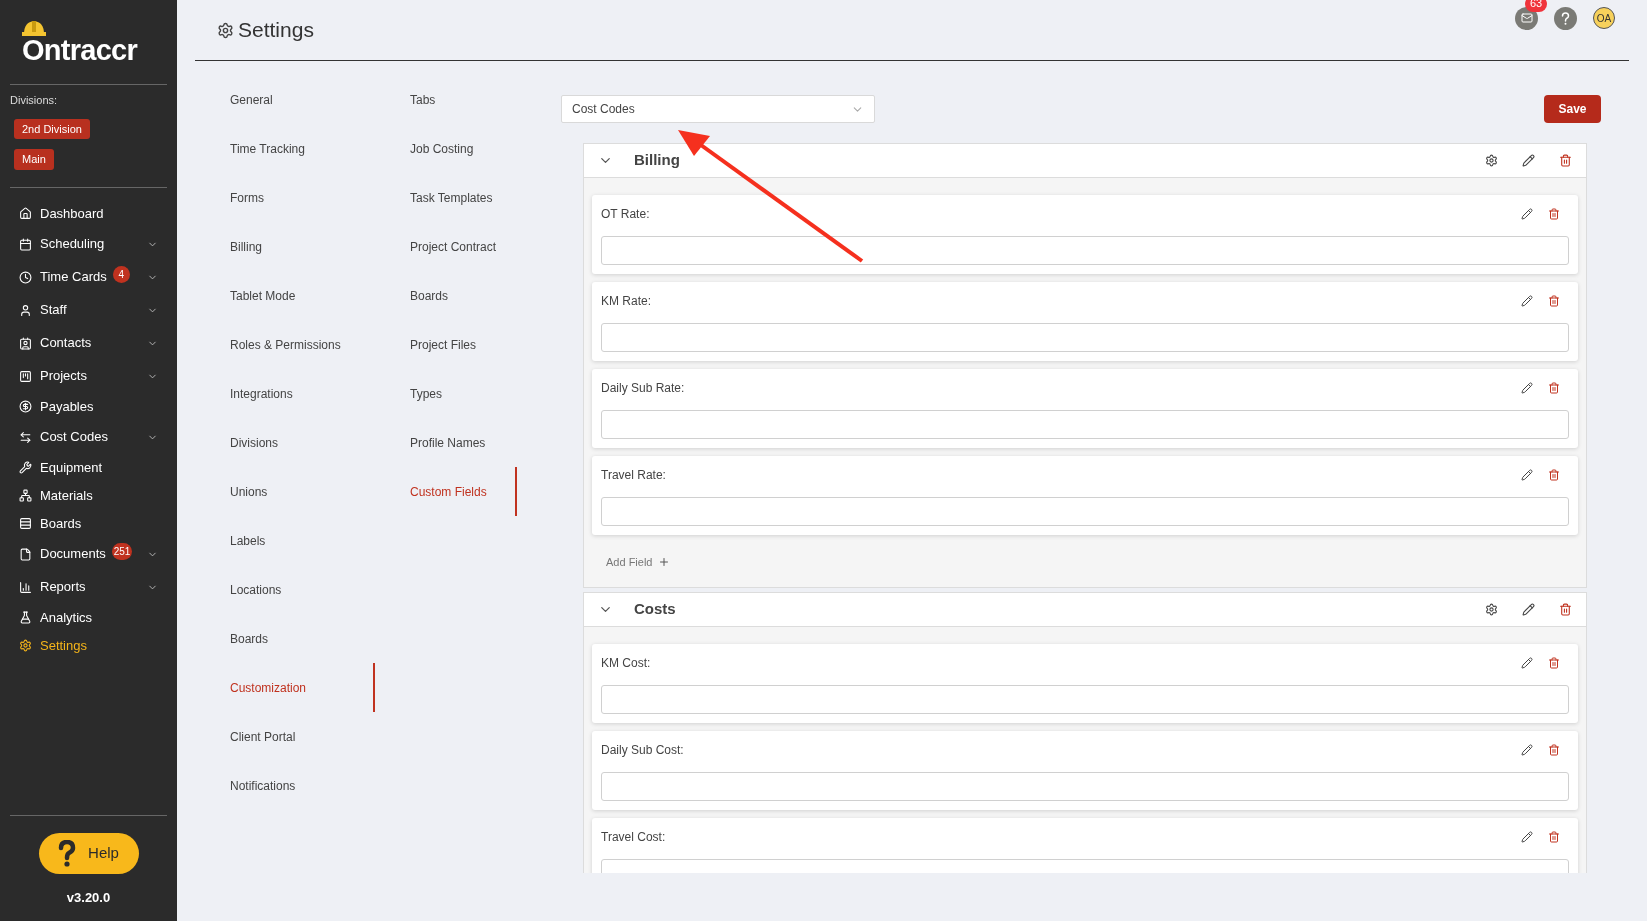 The image size is (1647, 921). I want to click on rows-icon, so click(25, 523).